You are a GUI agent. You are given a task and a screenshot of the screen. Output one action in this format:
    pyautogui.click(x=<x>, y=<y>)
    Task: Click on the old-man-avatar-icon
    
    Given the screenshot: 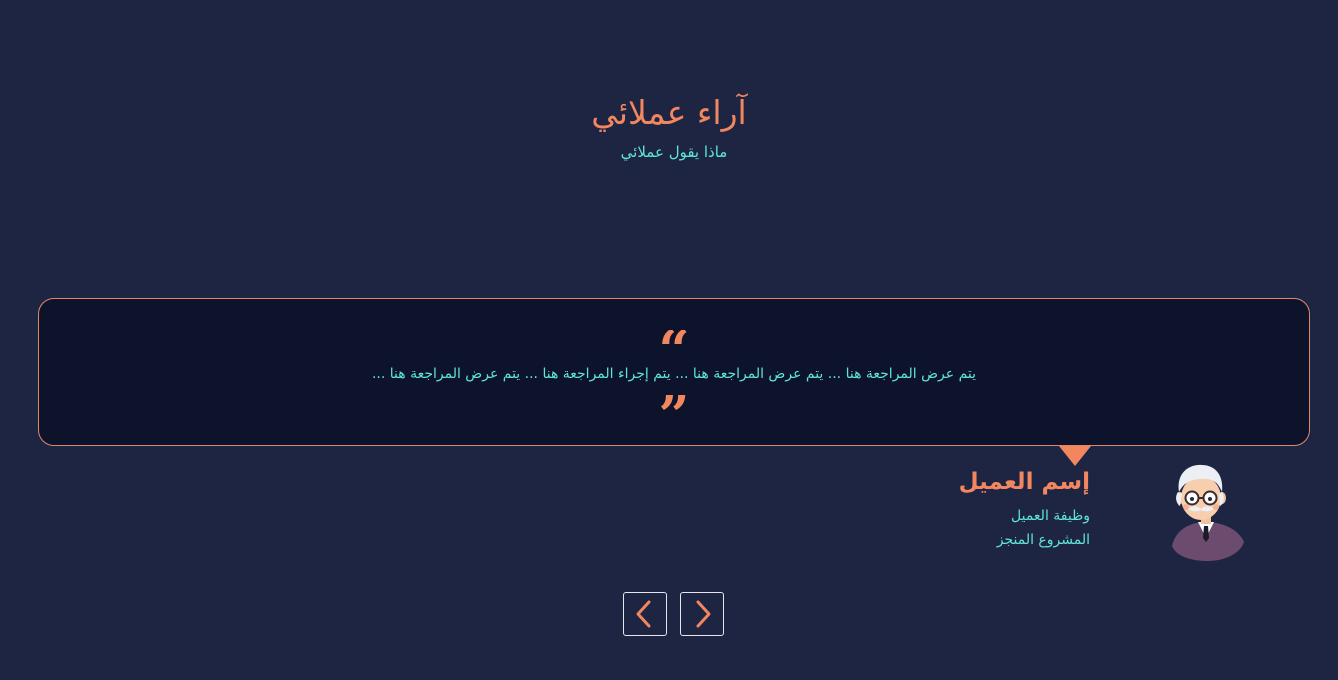 What is the action you would take?
    pyautogui.click(x=1206, y=512)
    